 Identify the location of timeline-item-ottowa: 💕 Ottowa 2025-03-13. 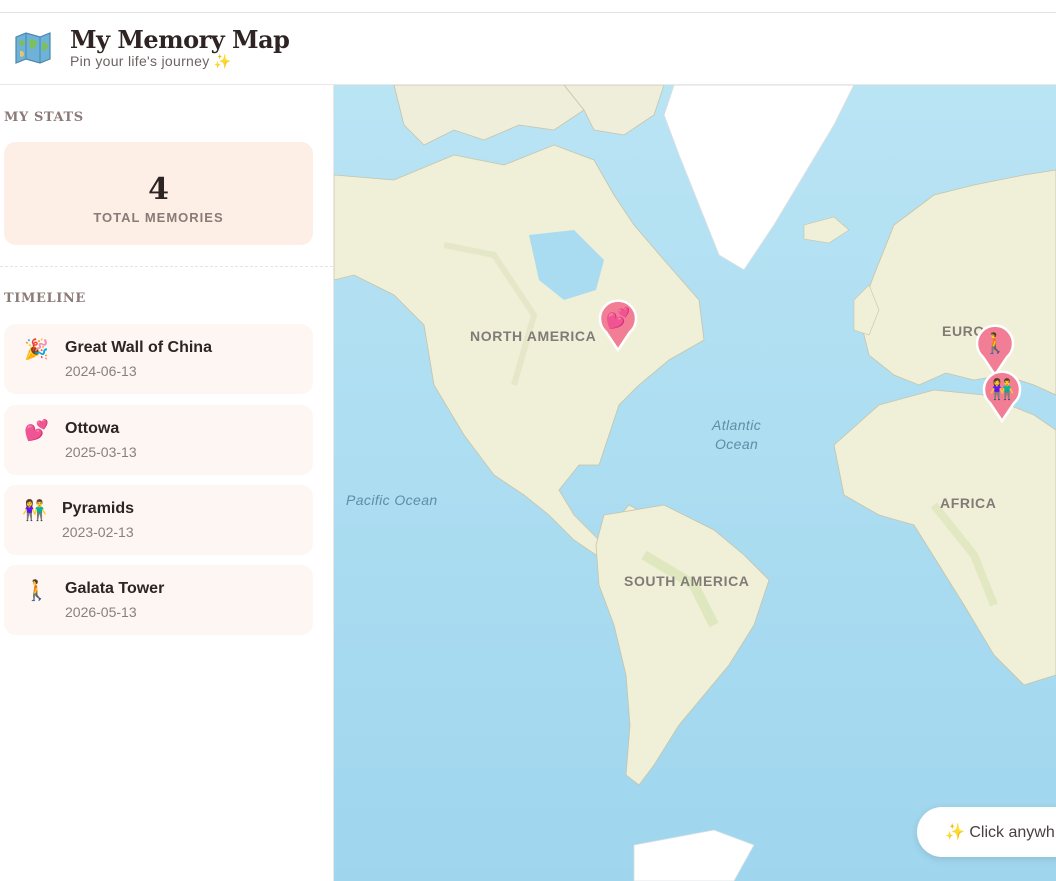
(158, 440).